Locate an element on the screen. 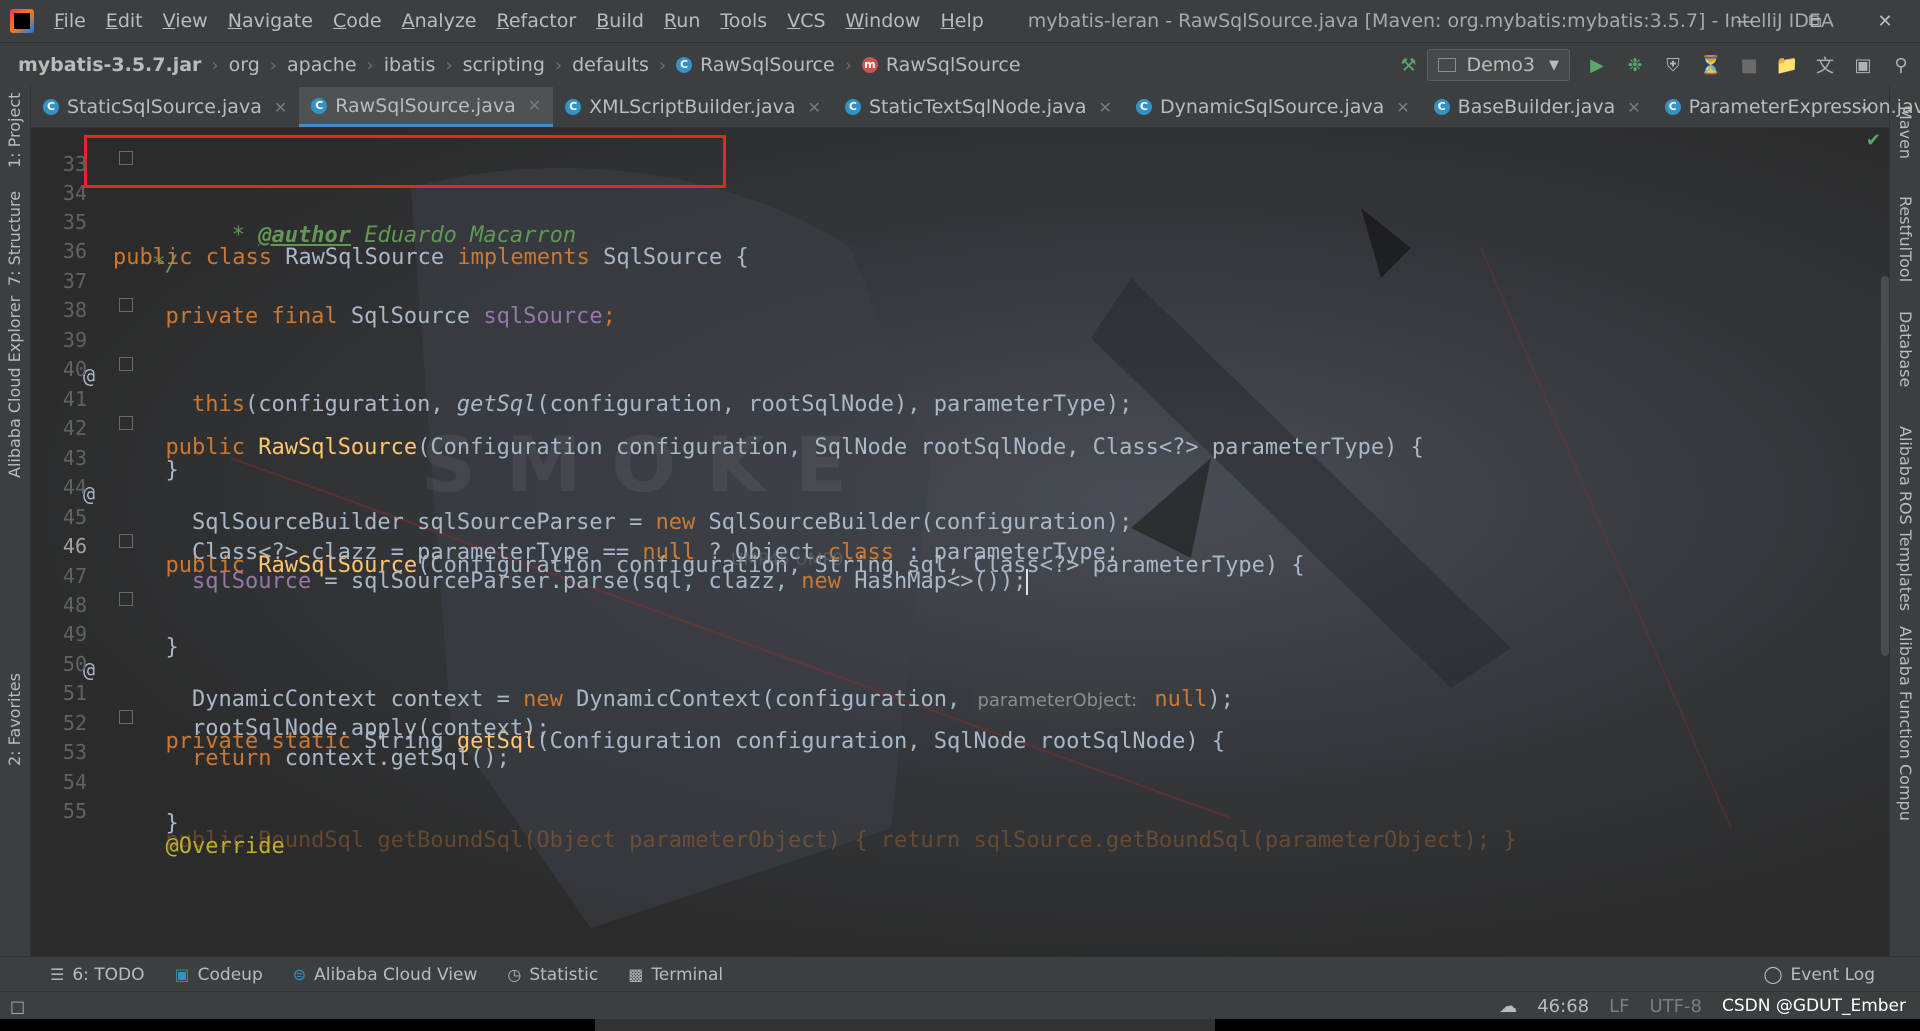  terminal-window-icon: ▣ is located at coordinates (1863, 65).